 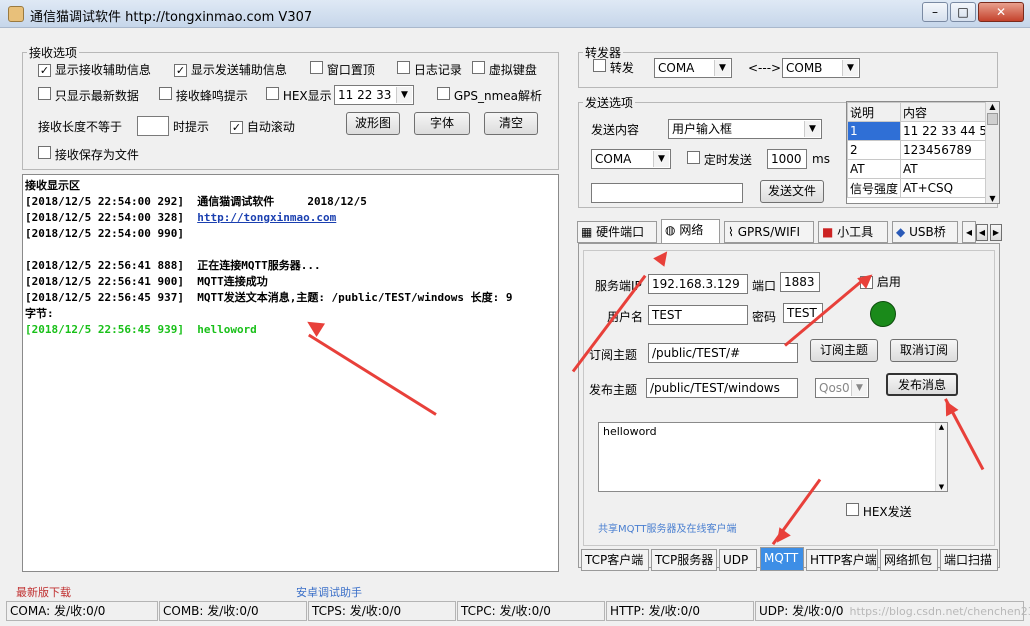 I want to click on more-icon: ◂, so click(x=969, y=232).